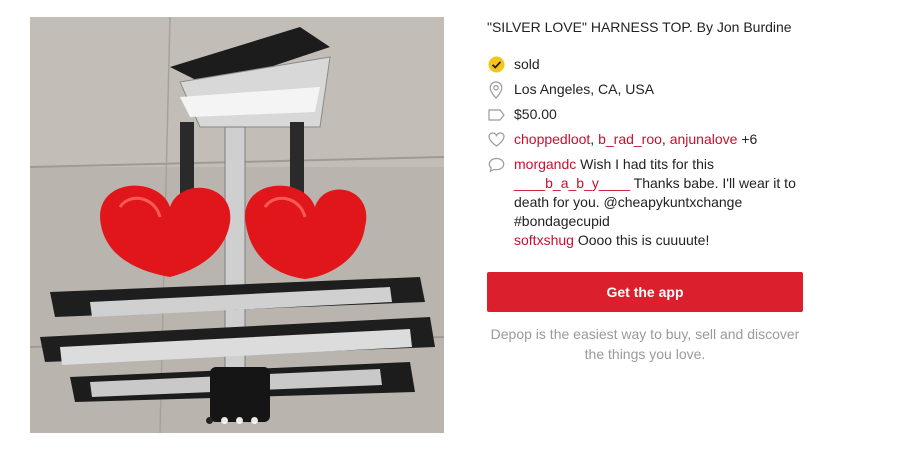  I want to click on like-user-link: choppedloot, so click(552, 139).